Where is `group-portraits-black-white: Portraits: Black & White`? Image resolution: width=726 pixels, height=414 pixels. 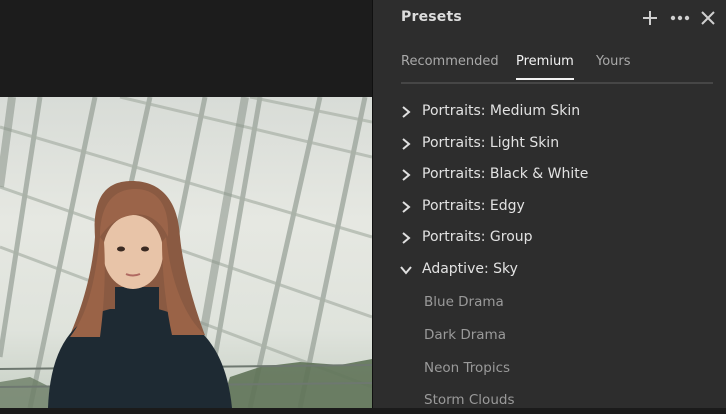 group-portraits-black-white: Portraits: Black & White is located at coordinates (549, 175).